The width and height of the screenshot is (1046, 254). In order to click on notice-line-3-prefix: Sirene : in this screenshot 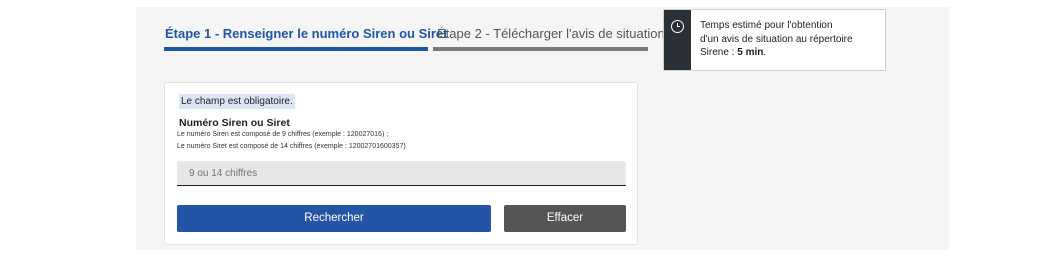, I will do `click(719, 52)`.